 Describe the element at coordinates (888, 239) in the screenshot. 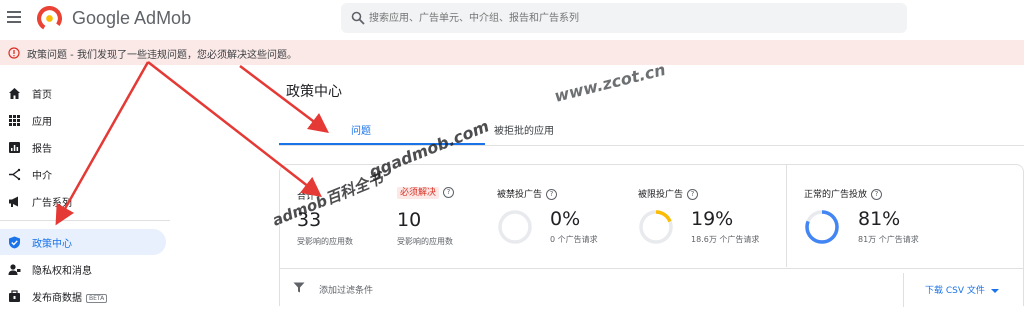

I see `stat-normal-sub: 81万 个广告请求` at that location.